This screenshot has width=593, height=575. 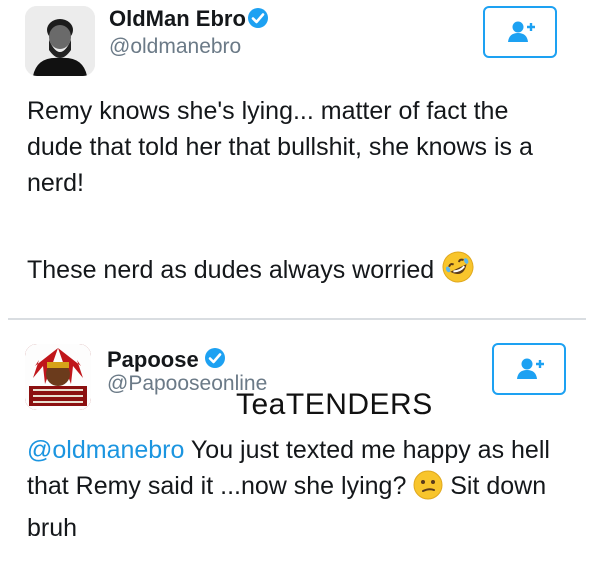 I want to click on tweet-divider, so click(x=297, y=319).